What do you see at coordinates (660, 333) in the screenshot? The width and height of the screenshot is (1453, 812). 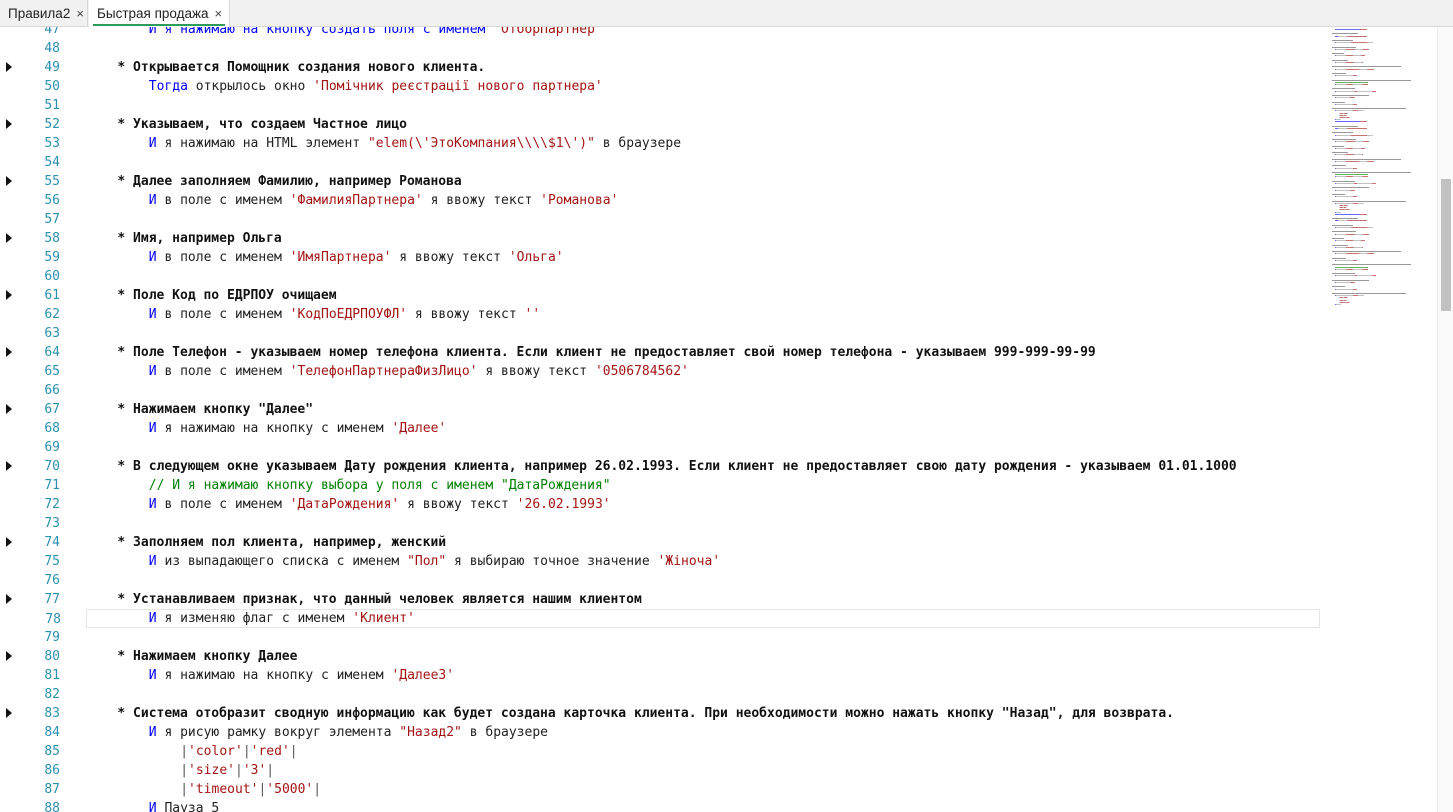 I see `code-line: 63` at bounding box center [660, 333].